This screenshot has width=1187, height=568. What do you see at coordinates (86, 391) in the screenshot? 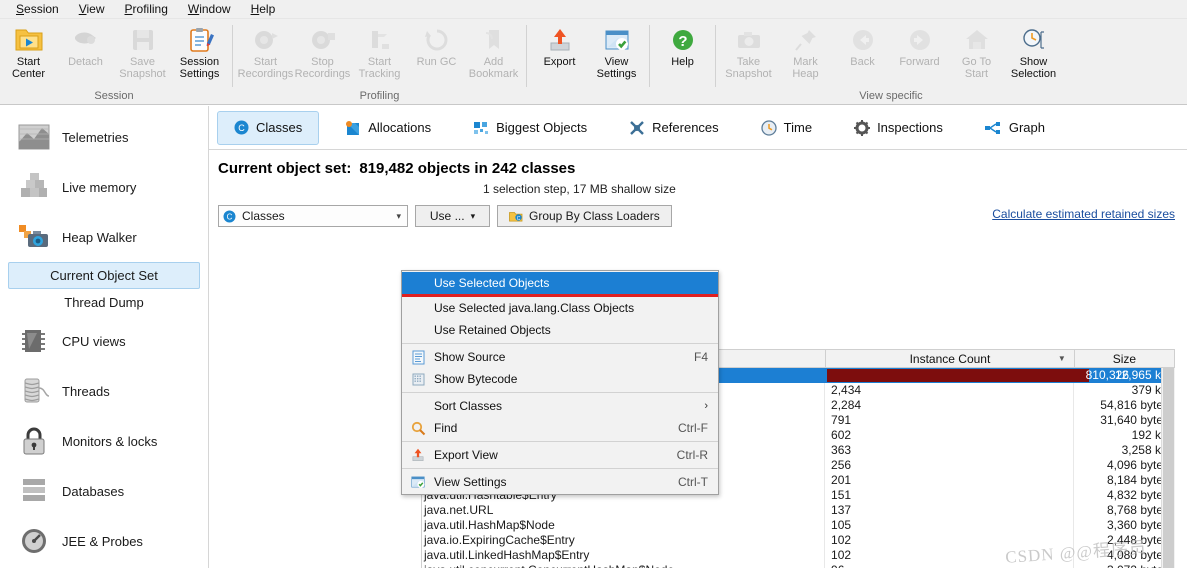
I see `sidebar-item-label: Threads` at bounding box center [86, 391].